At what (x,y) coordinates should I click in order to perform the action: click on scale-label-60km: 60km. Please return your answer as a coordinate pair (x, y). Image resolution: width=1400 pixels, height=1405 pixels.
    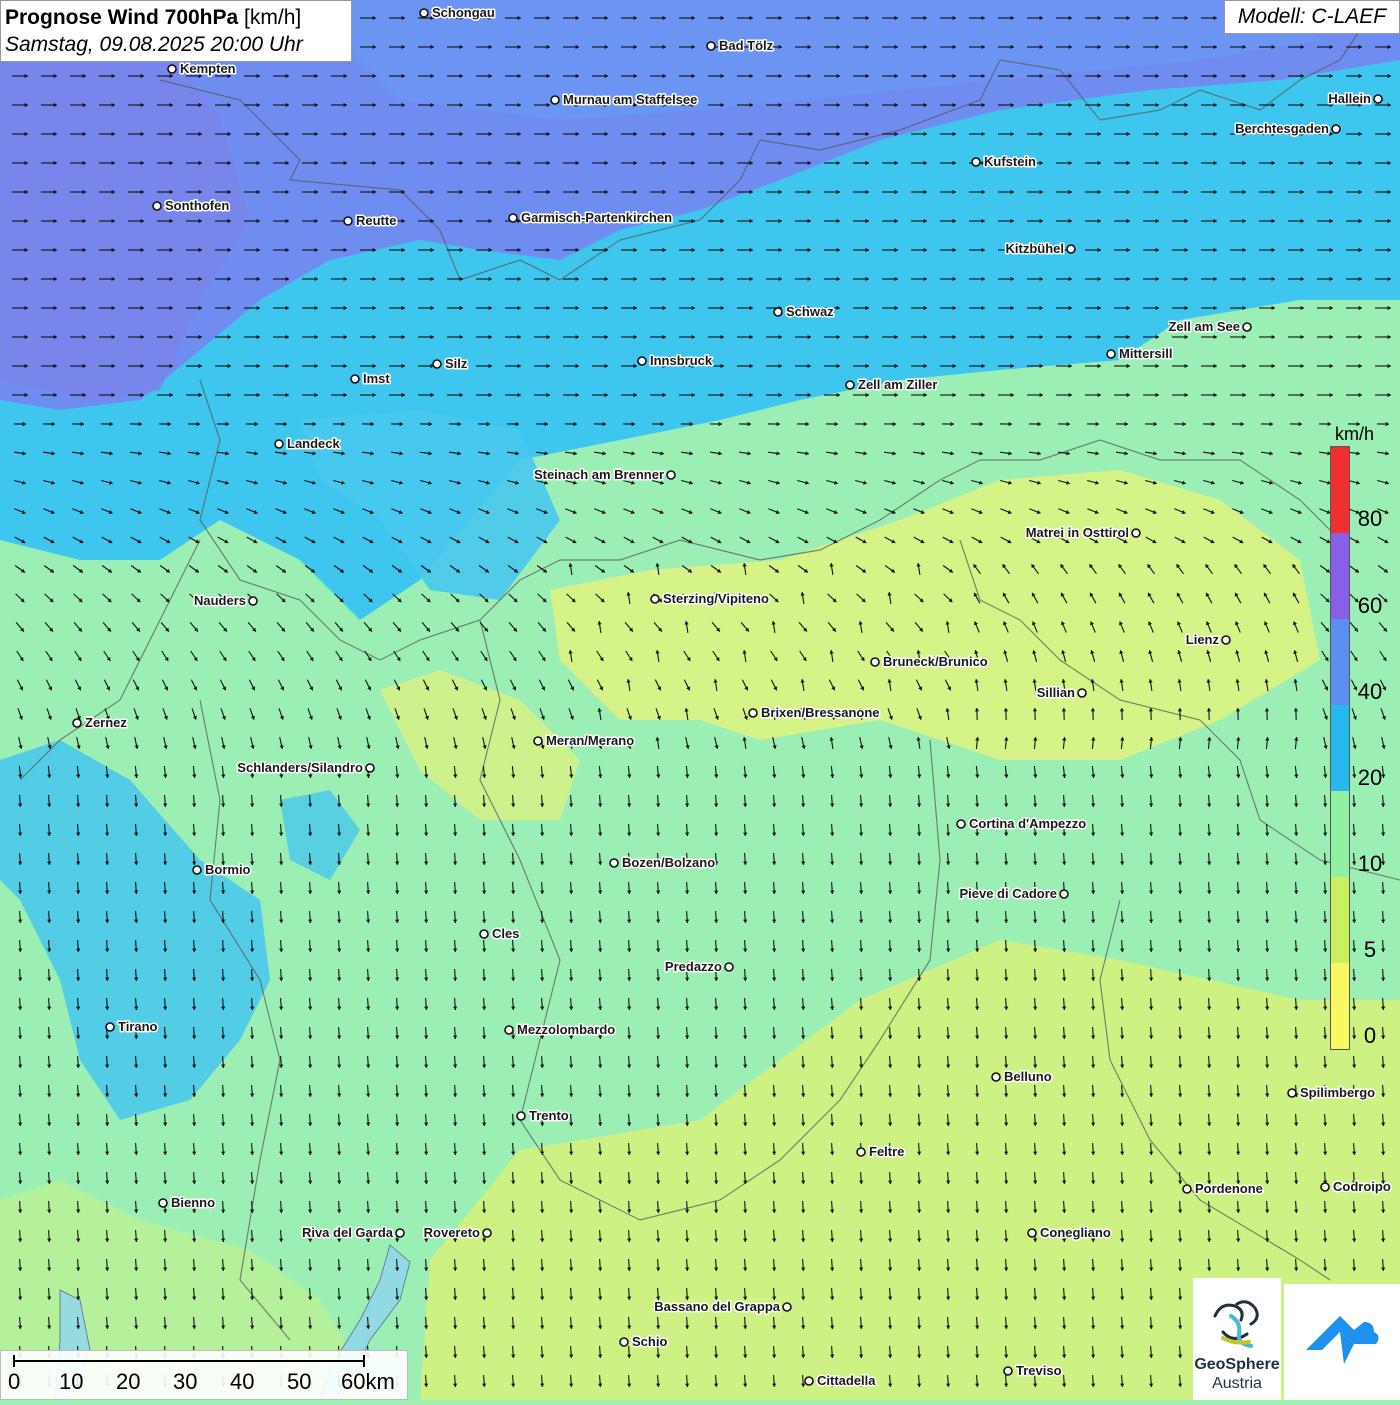
    Looking at the image, I should click on (368, 1382).